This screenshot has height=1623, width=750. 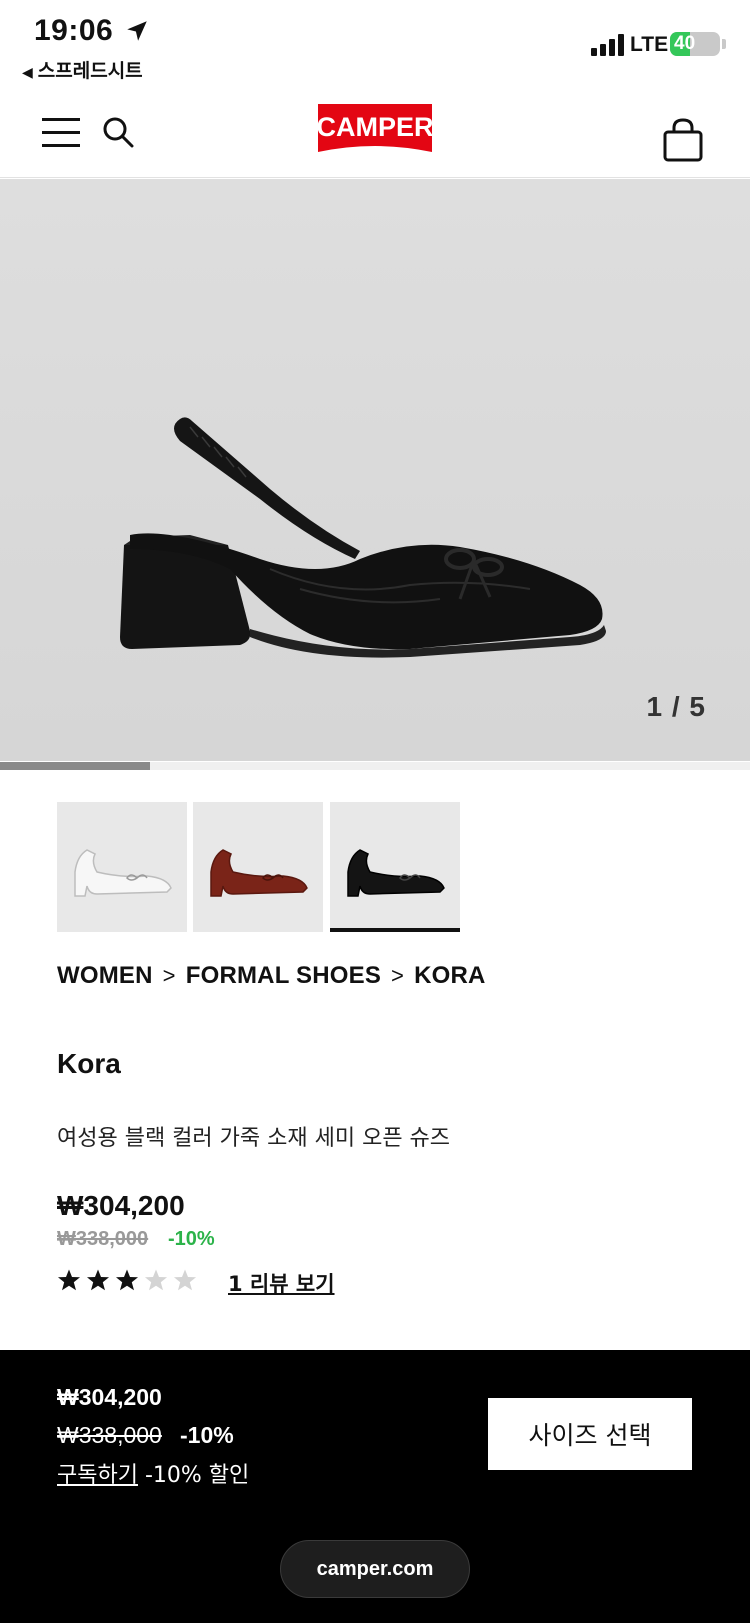 I want to click on search-icon, so click(x=118, y=132).